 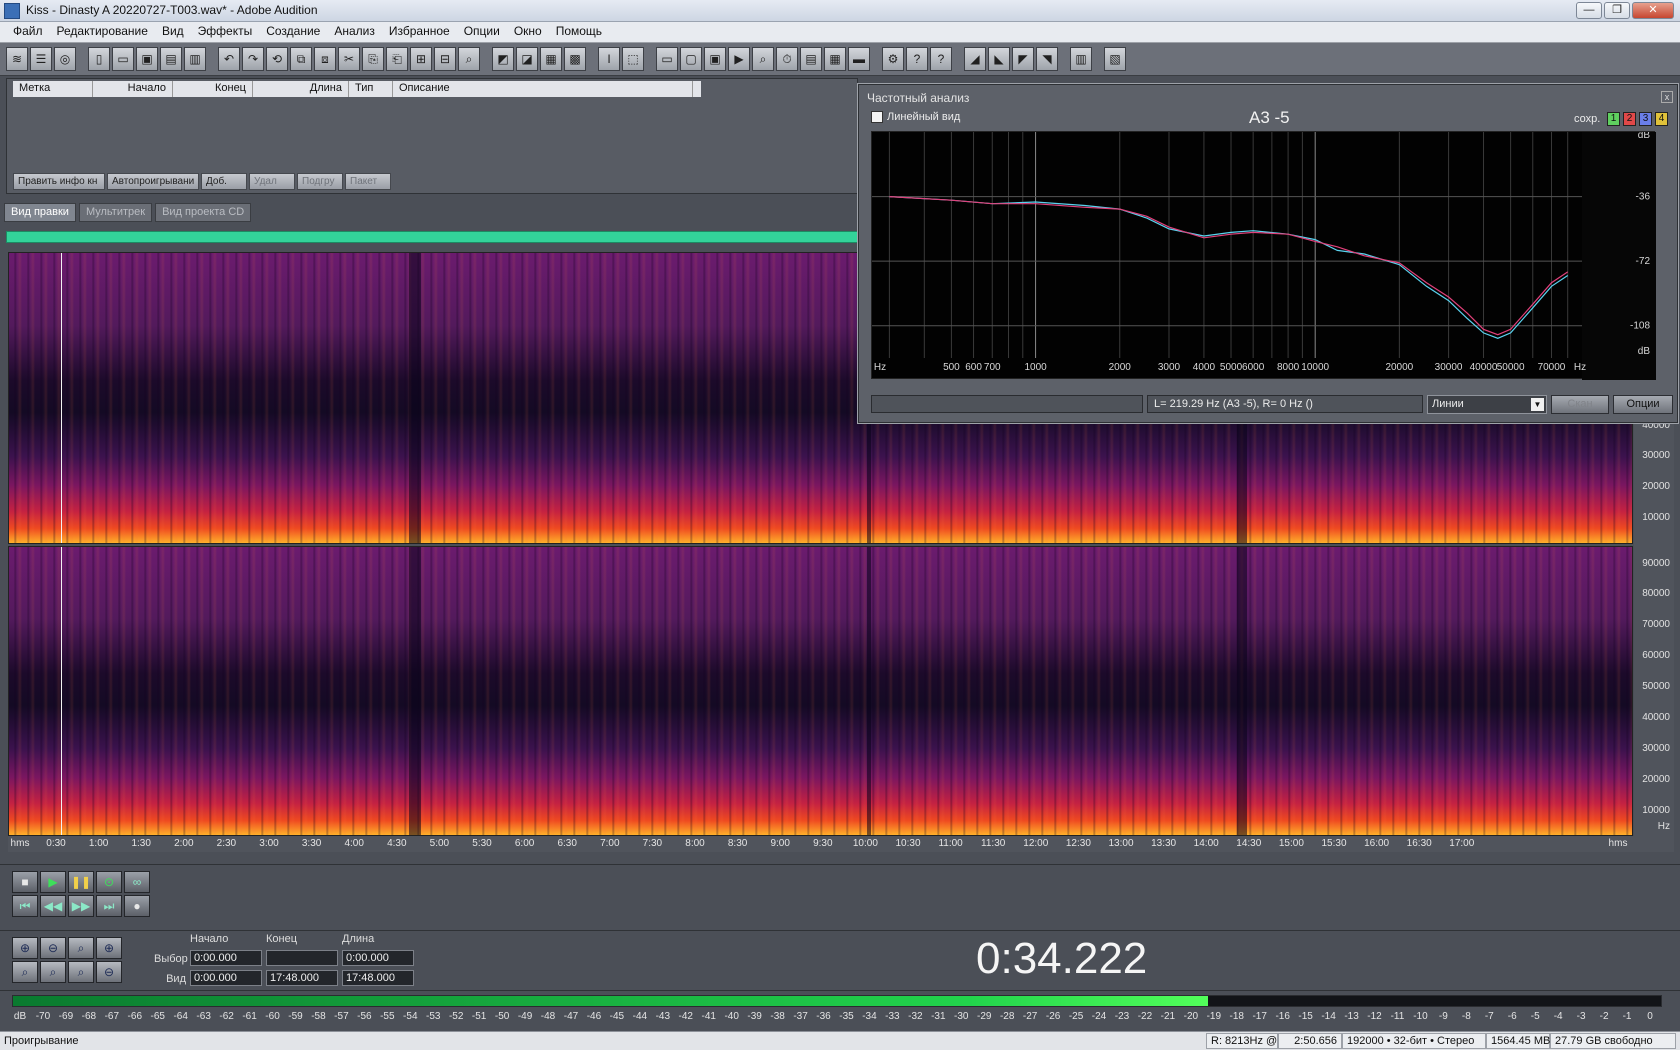 I want to click on cd-view-icon: ◎, so click(x=65, y=59).